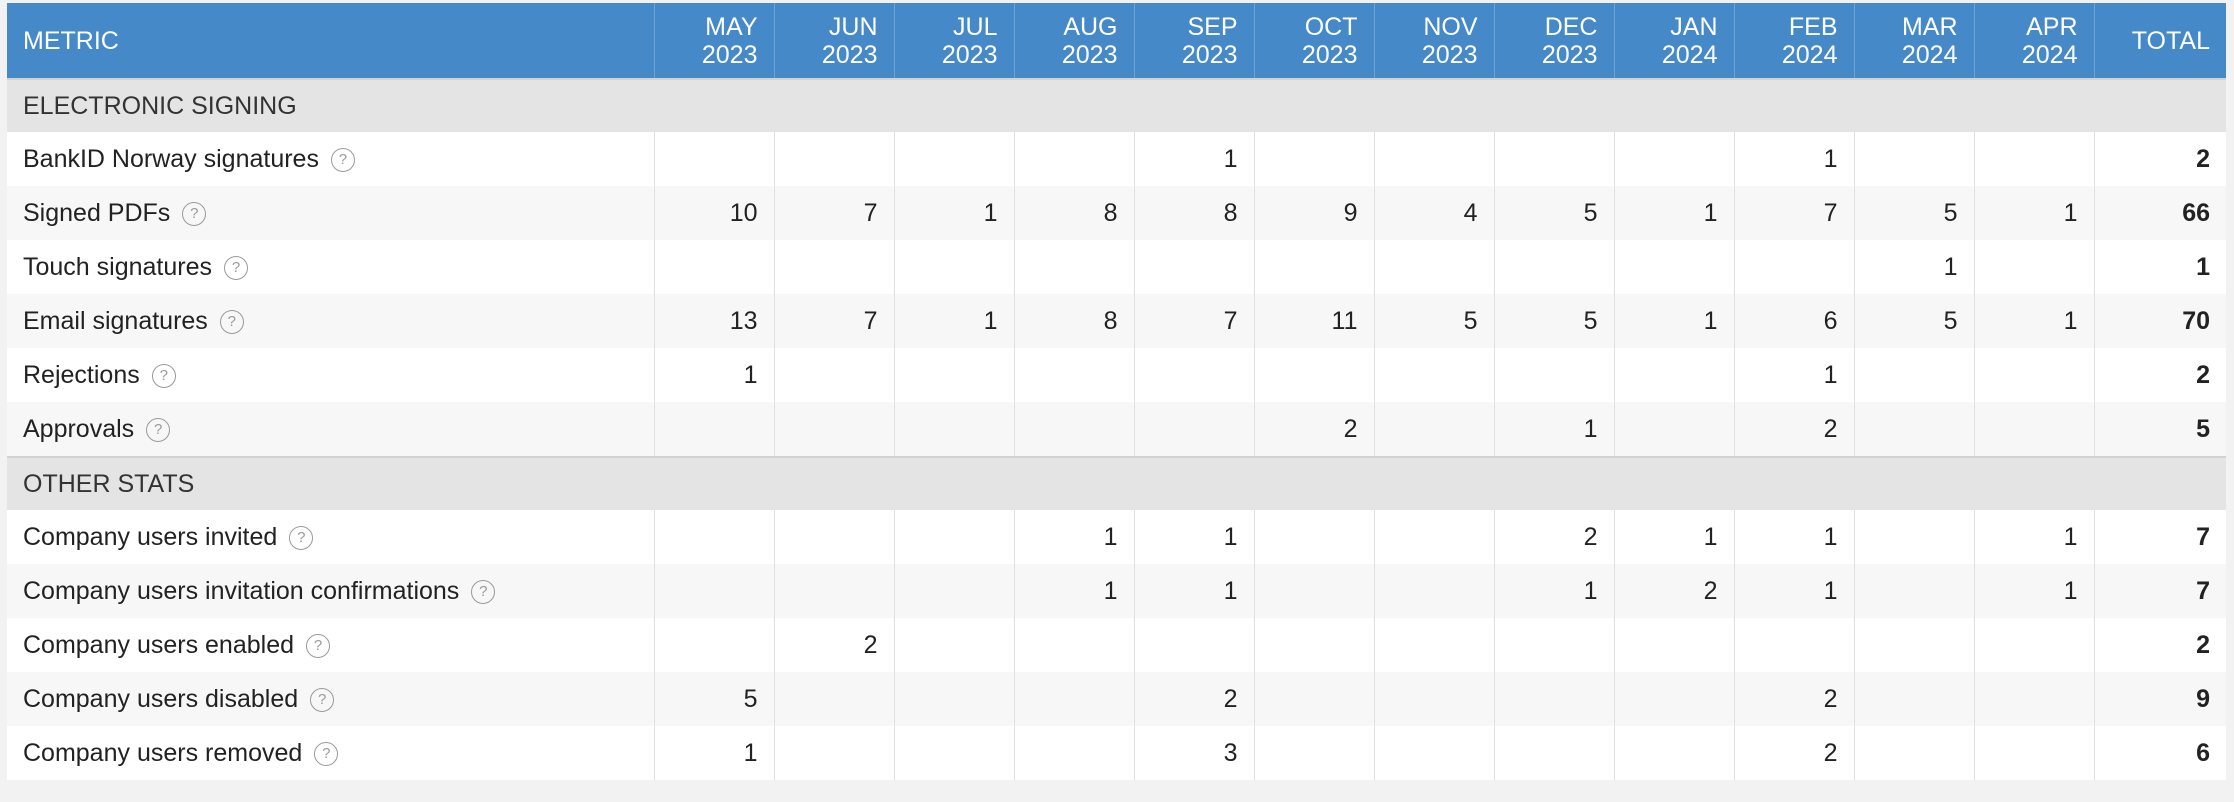  I want to click on section-title: ELECTRONIC SIGNING, so click(1116, 105).